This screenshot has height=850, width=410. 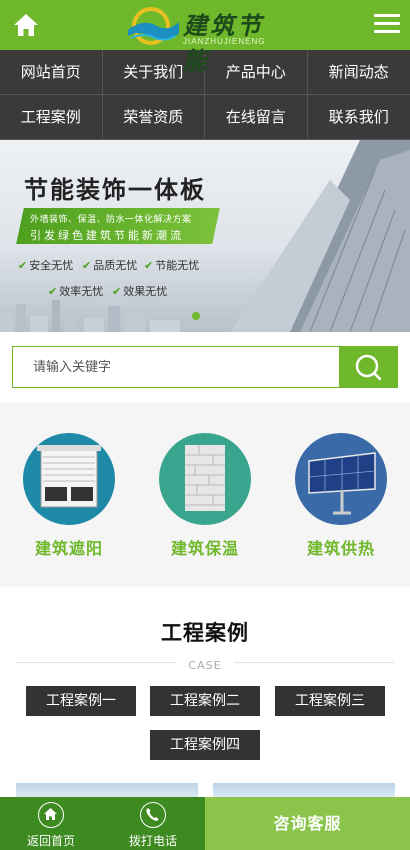 What do you see at coordinates (358, 72) in the screenshot?
I see `nav-item-news: 新闻动态` at bounding box center [358, 72].